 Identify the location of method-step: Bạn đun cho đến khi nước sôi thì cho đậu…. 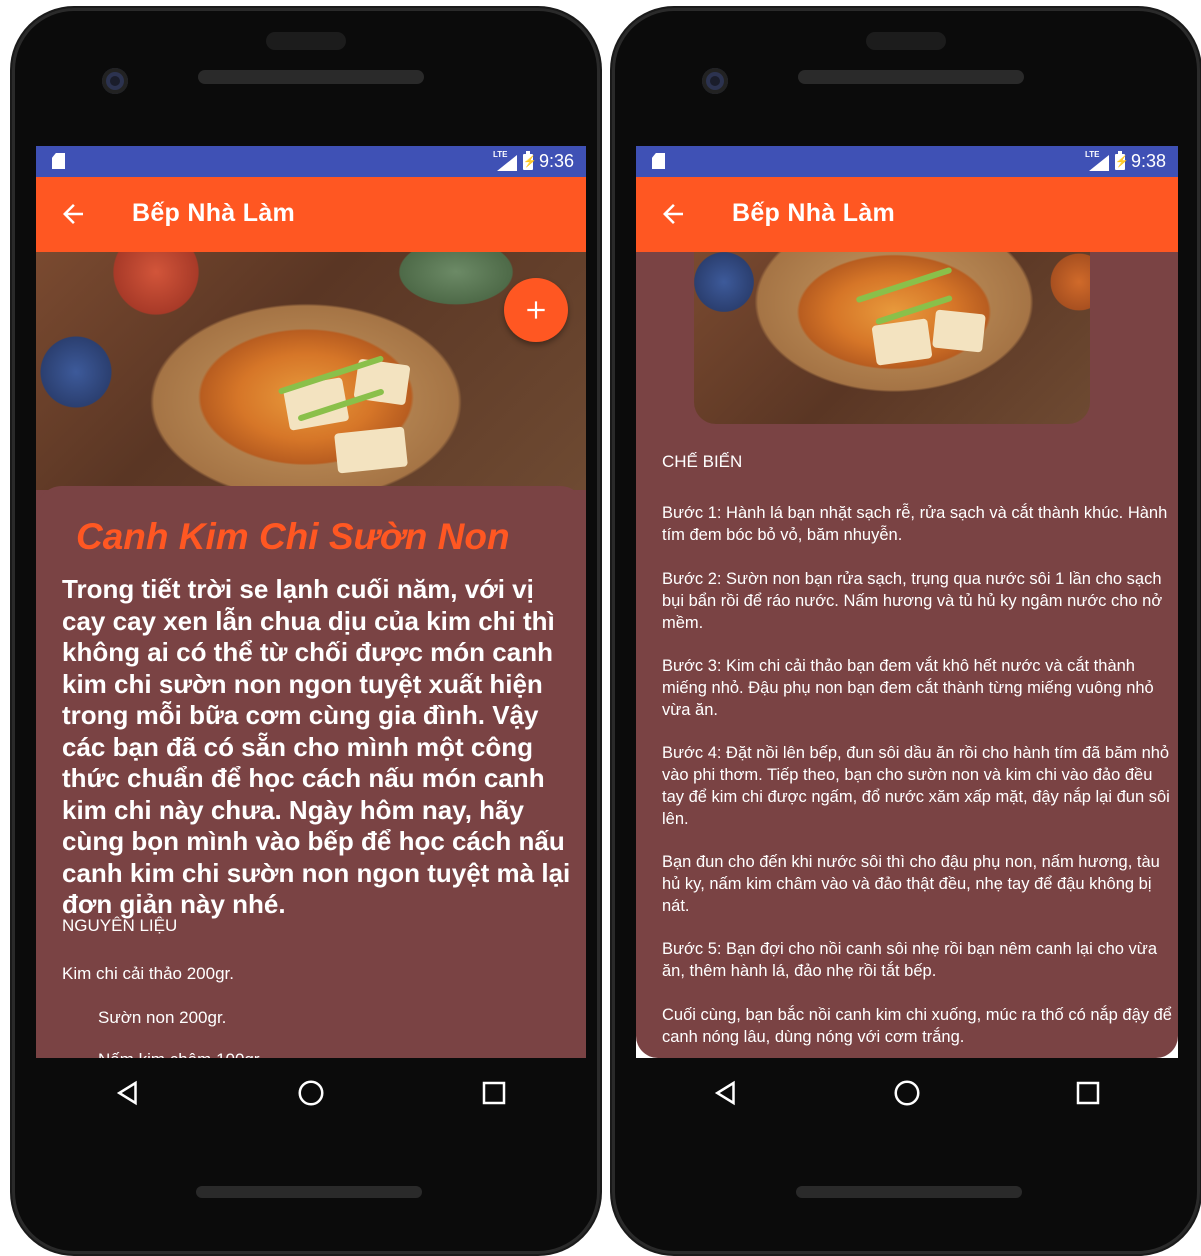
(911, 884).